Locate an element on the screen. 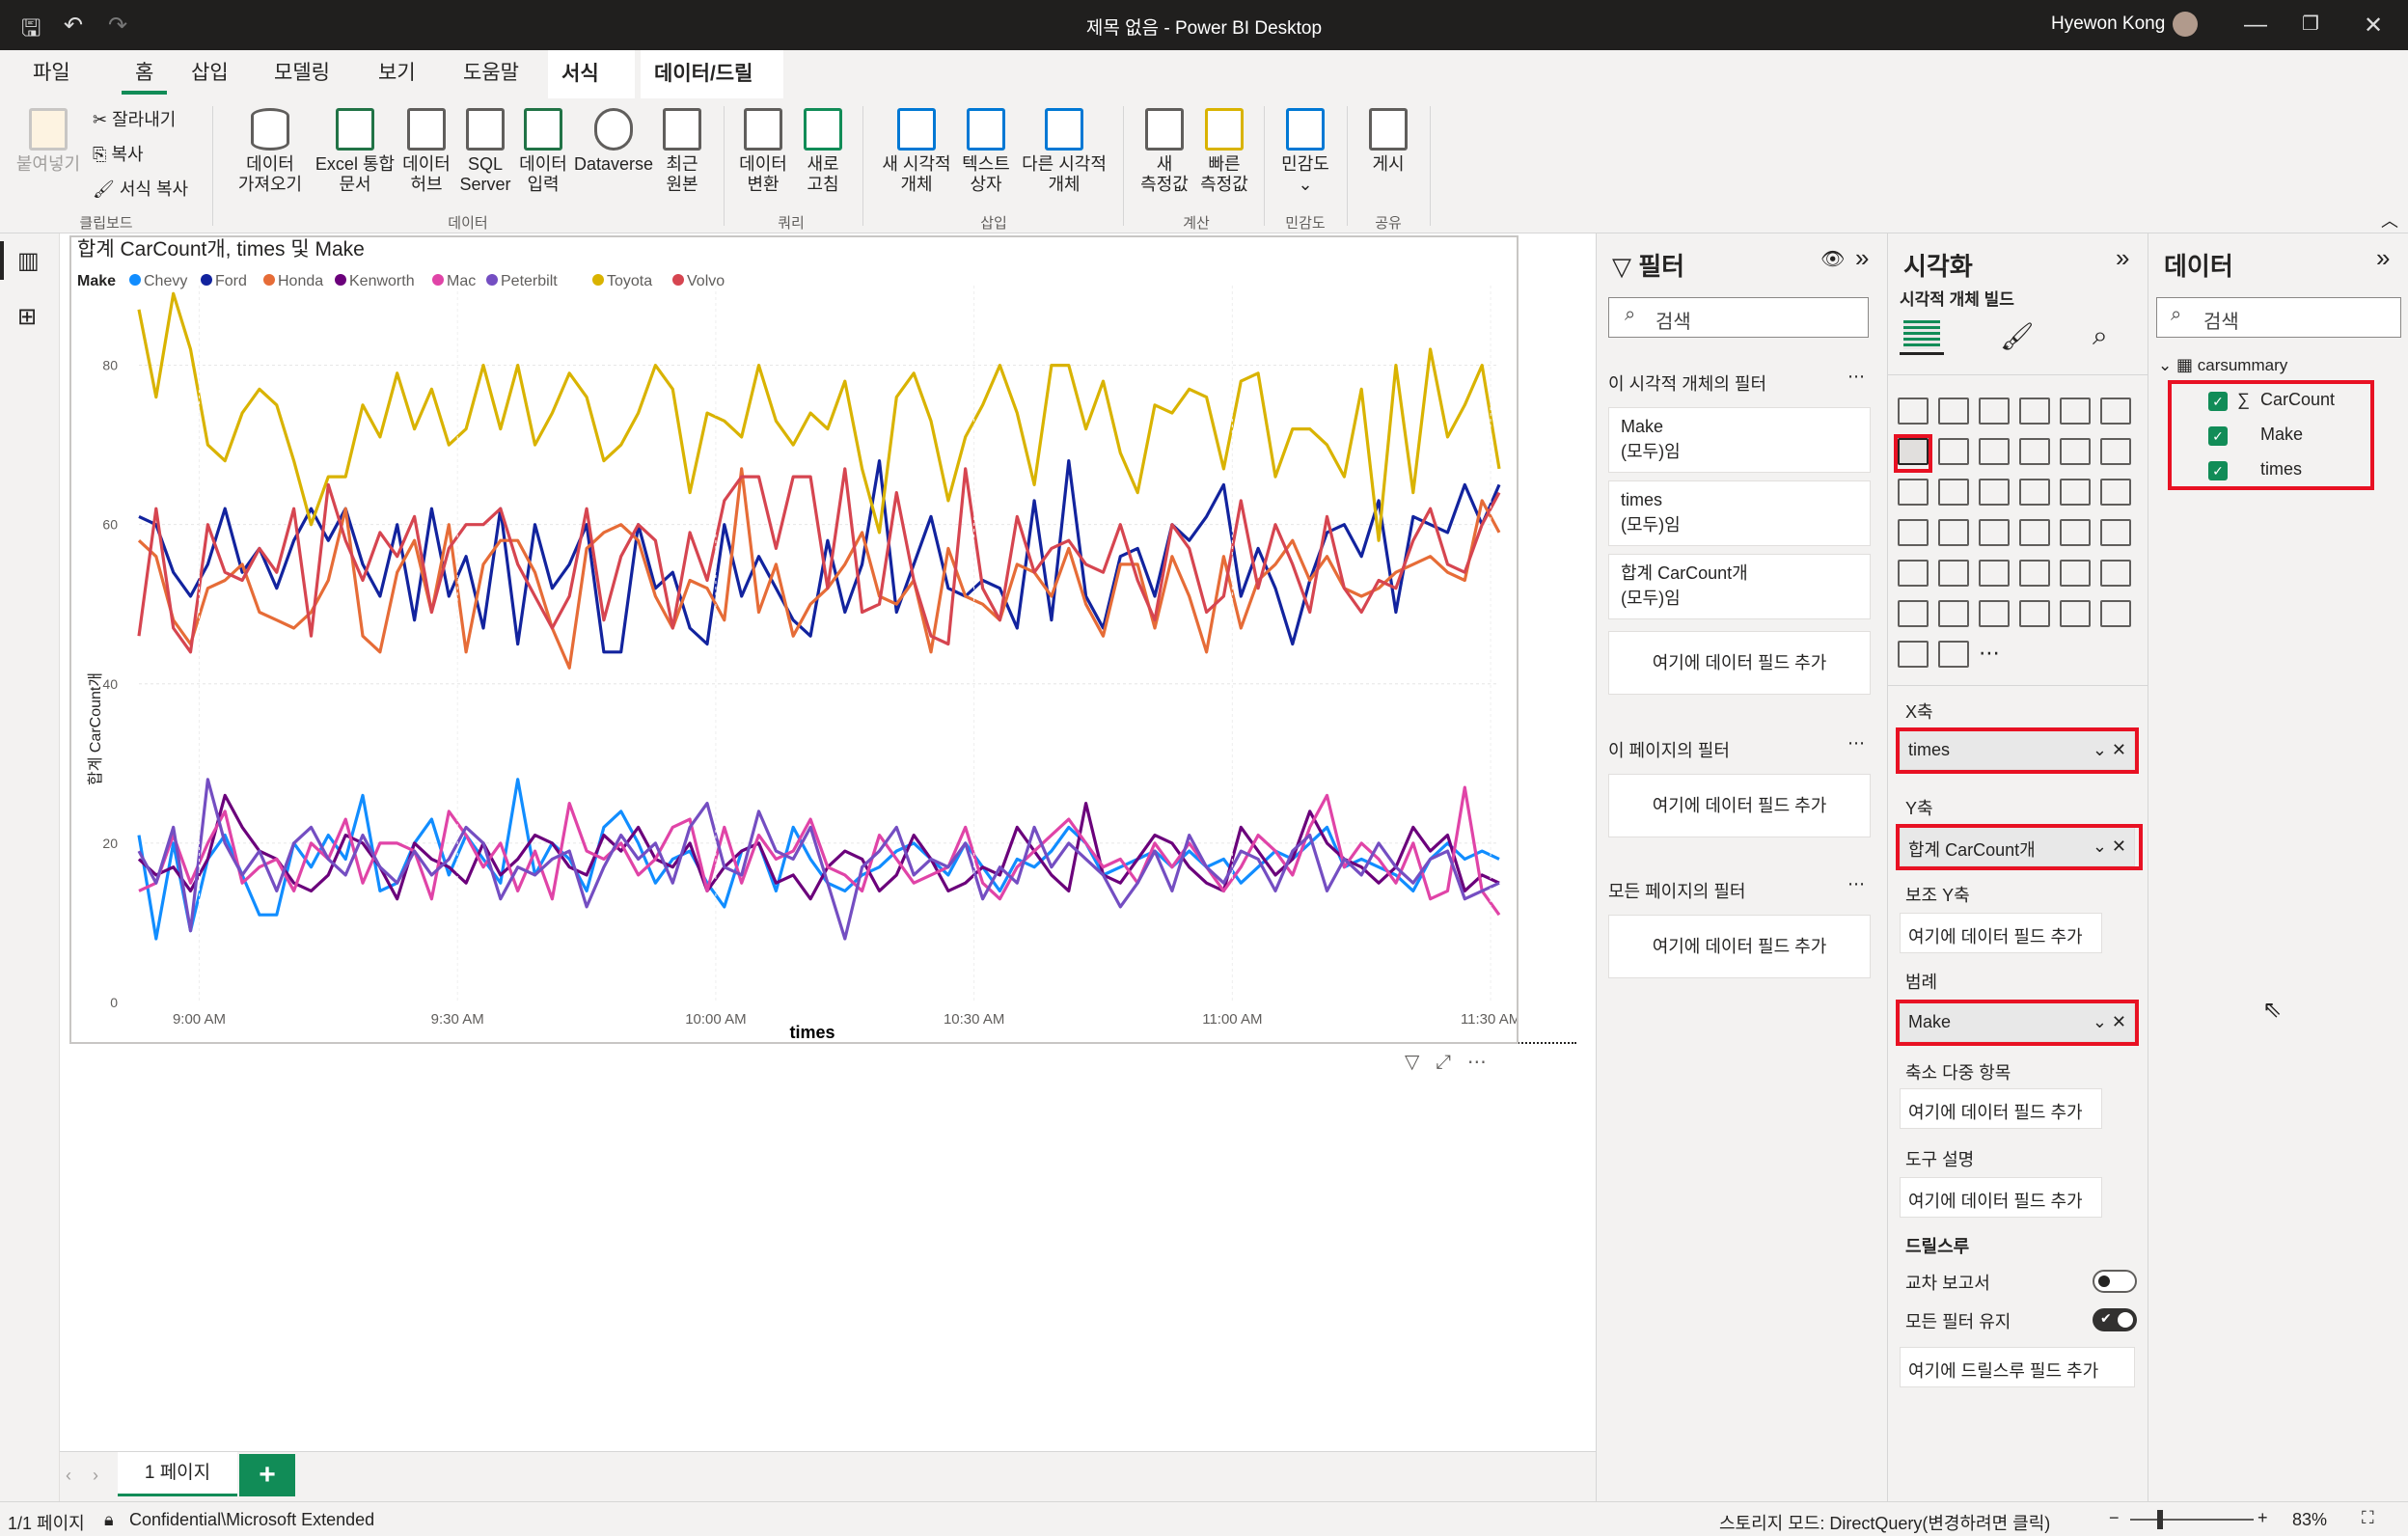 The width and height of the screenshot is (2408, 1536). focus-mode-icon: ⤢ is located at coordinates (1443, 1062).